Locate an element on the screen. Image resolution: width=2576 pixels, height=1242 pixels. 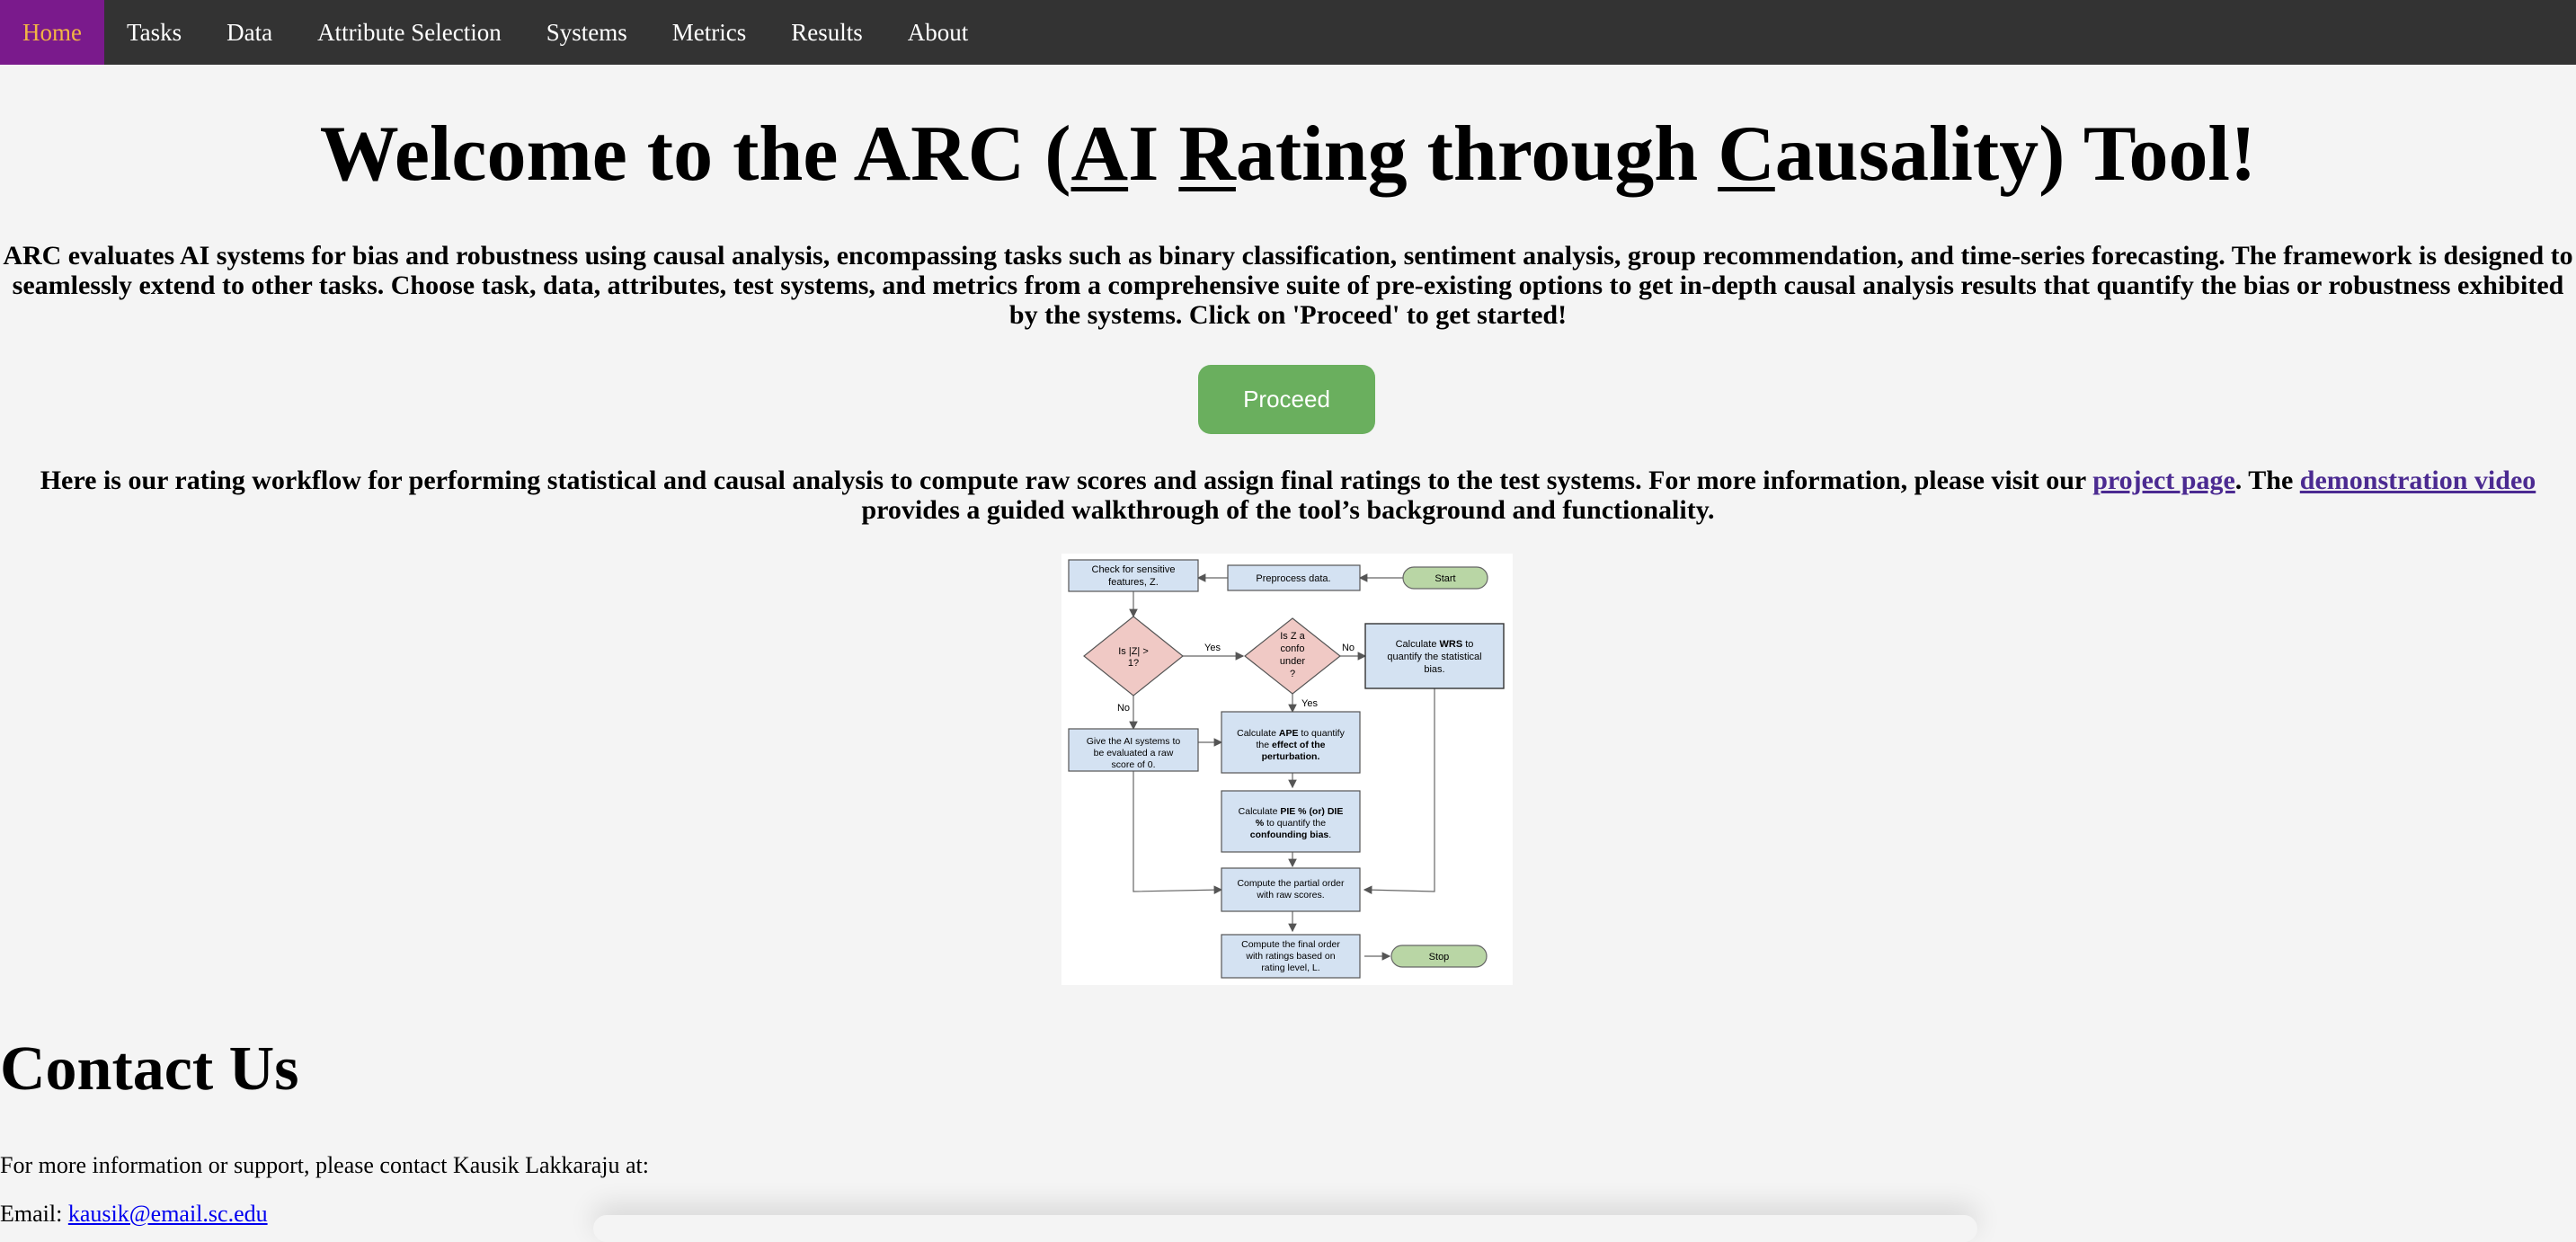
start-label: Start is located at coordinates (1445, 578).